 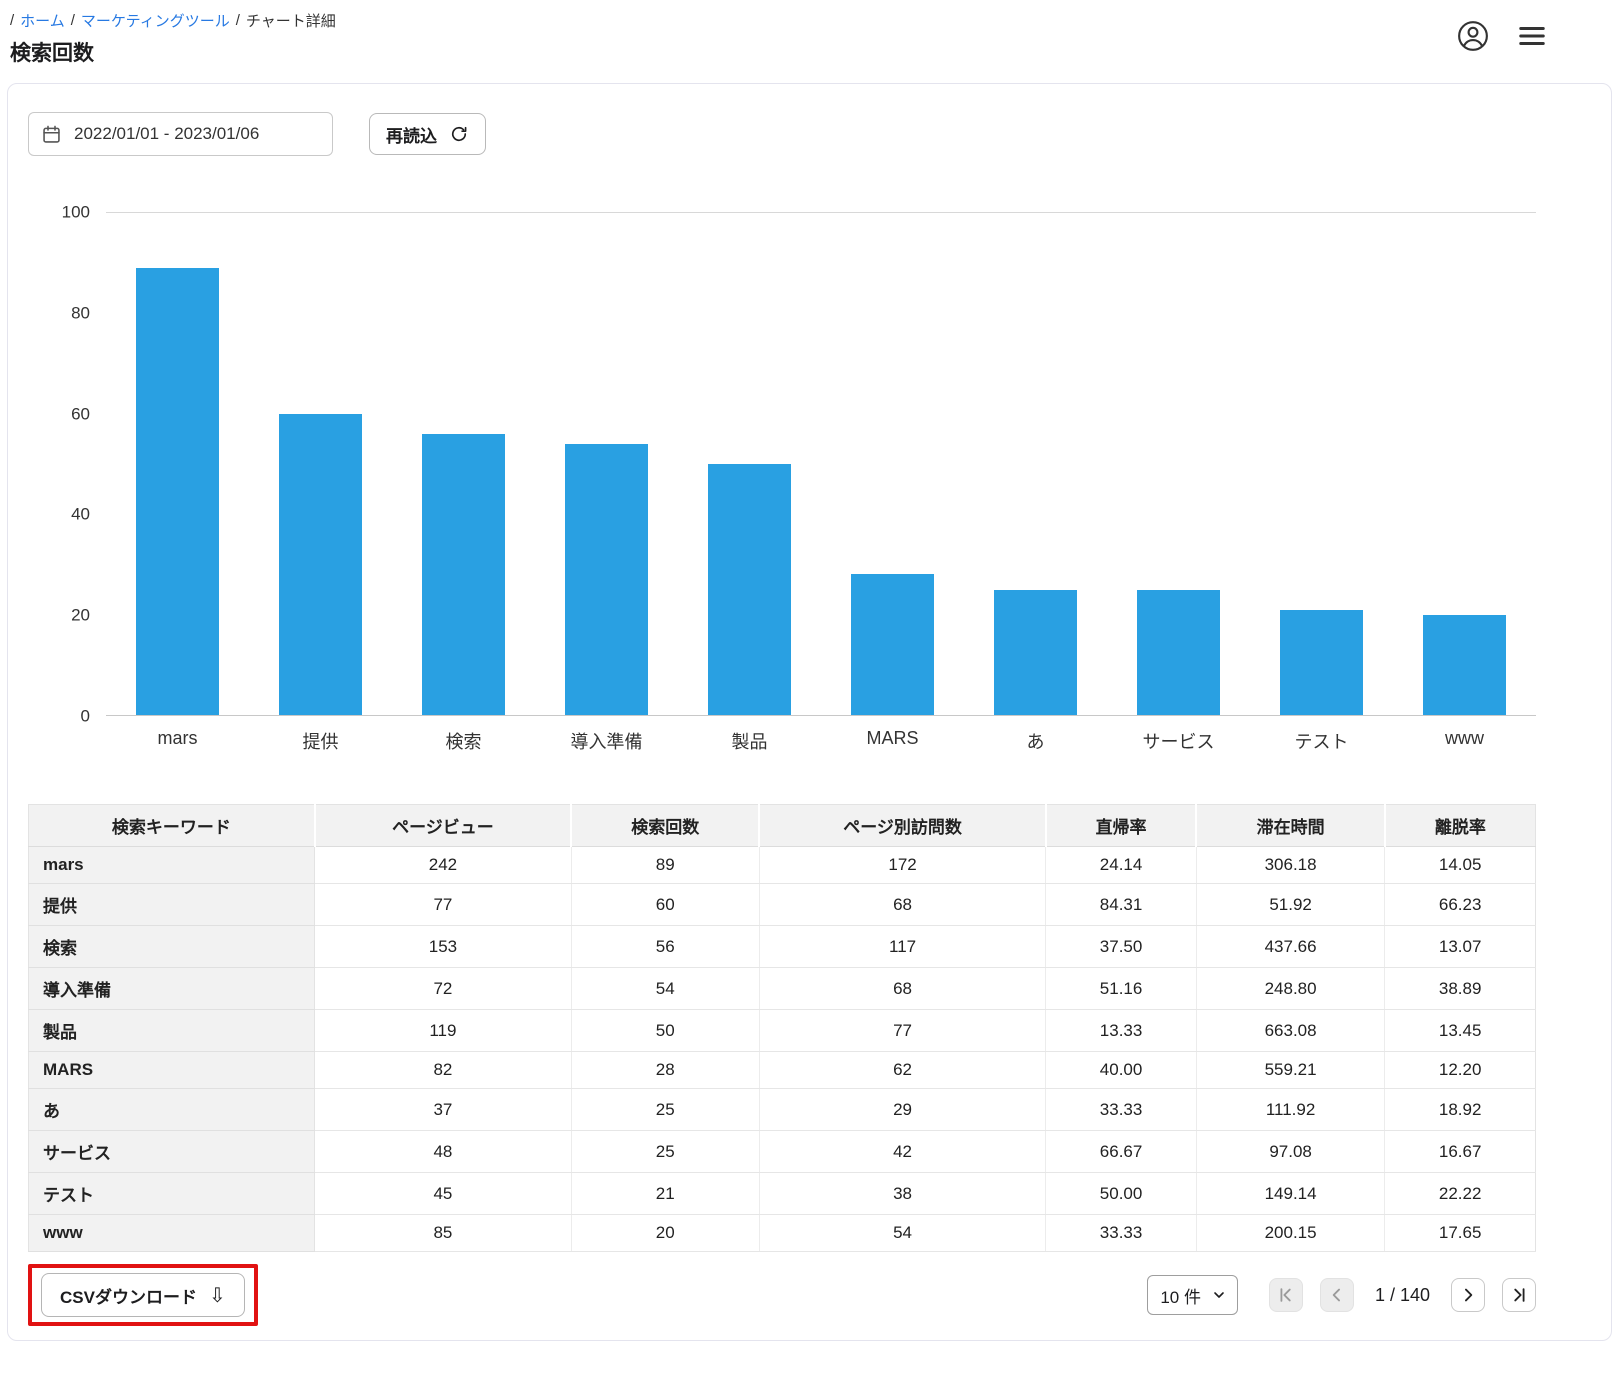 I want to click on keyword-cell: 製品, so click(x=172, y=1030).